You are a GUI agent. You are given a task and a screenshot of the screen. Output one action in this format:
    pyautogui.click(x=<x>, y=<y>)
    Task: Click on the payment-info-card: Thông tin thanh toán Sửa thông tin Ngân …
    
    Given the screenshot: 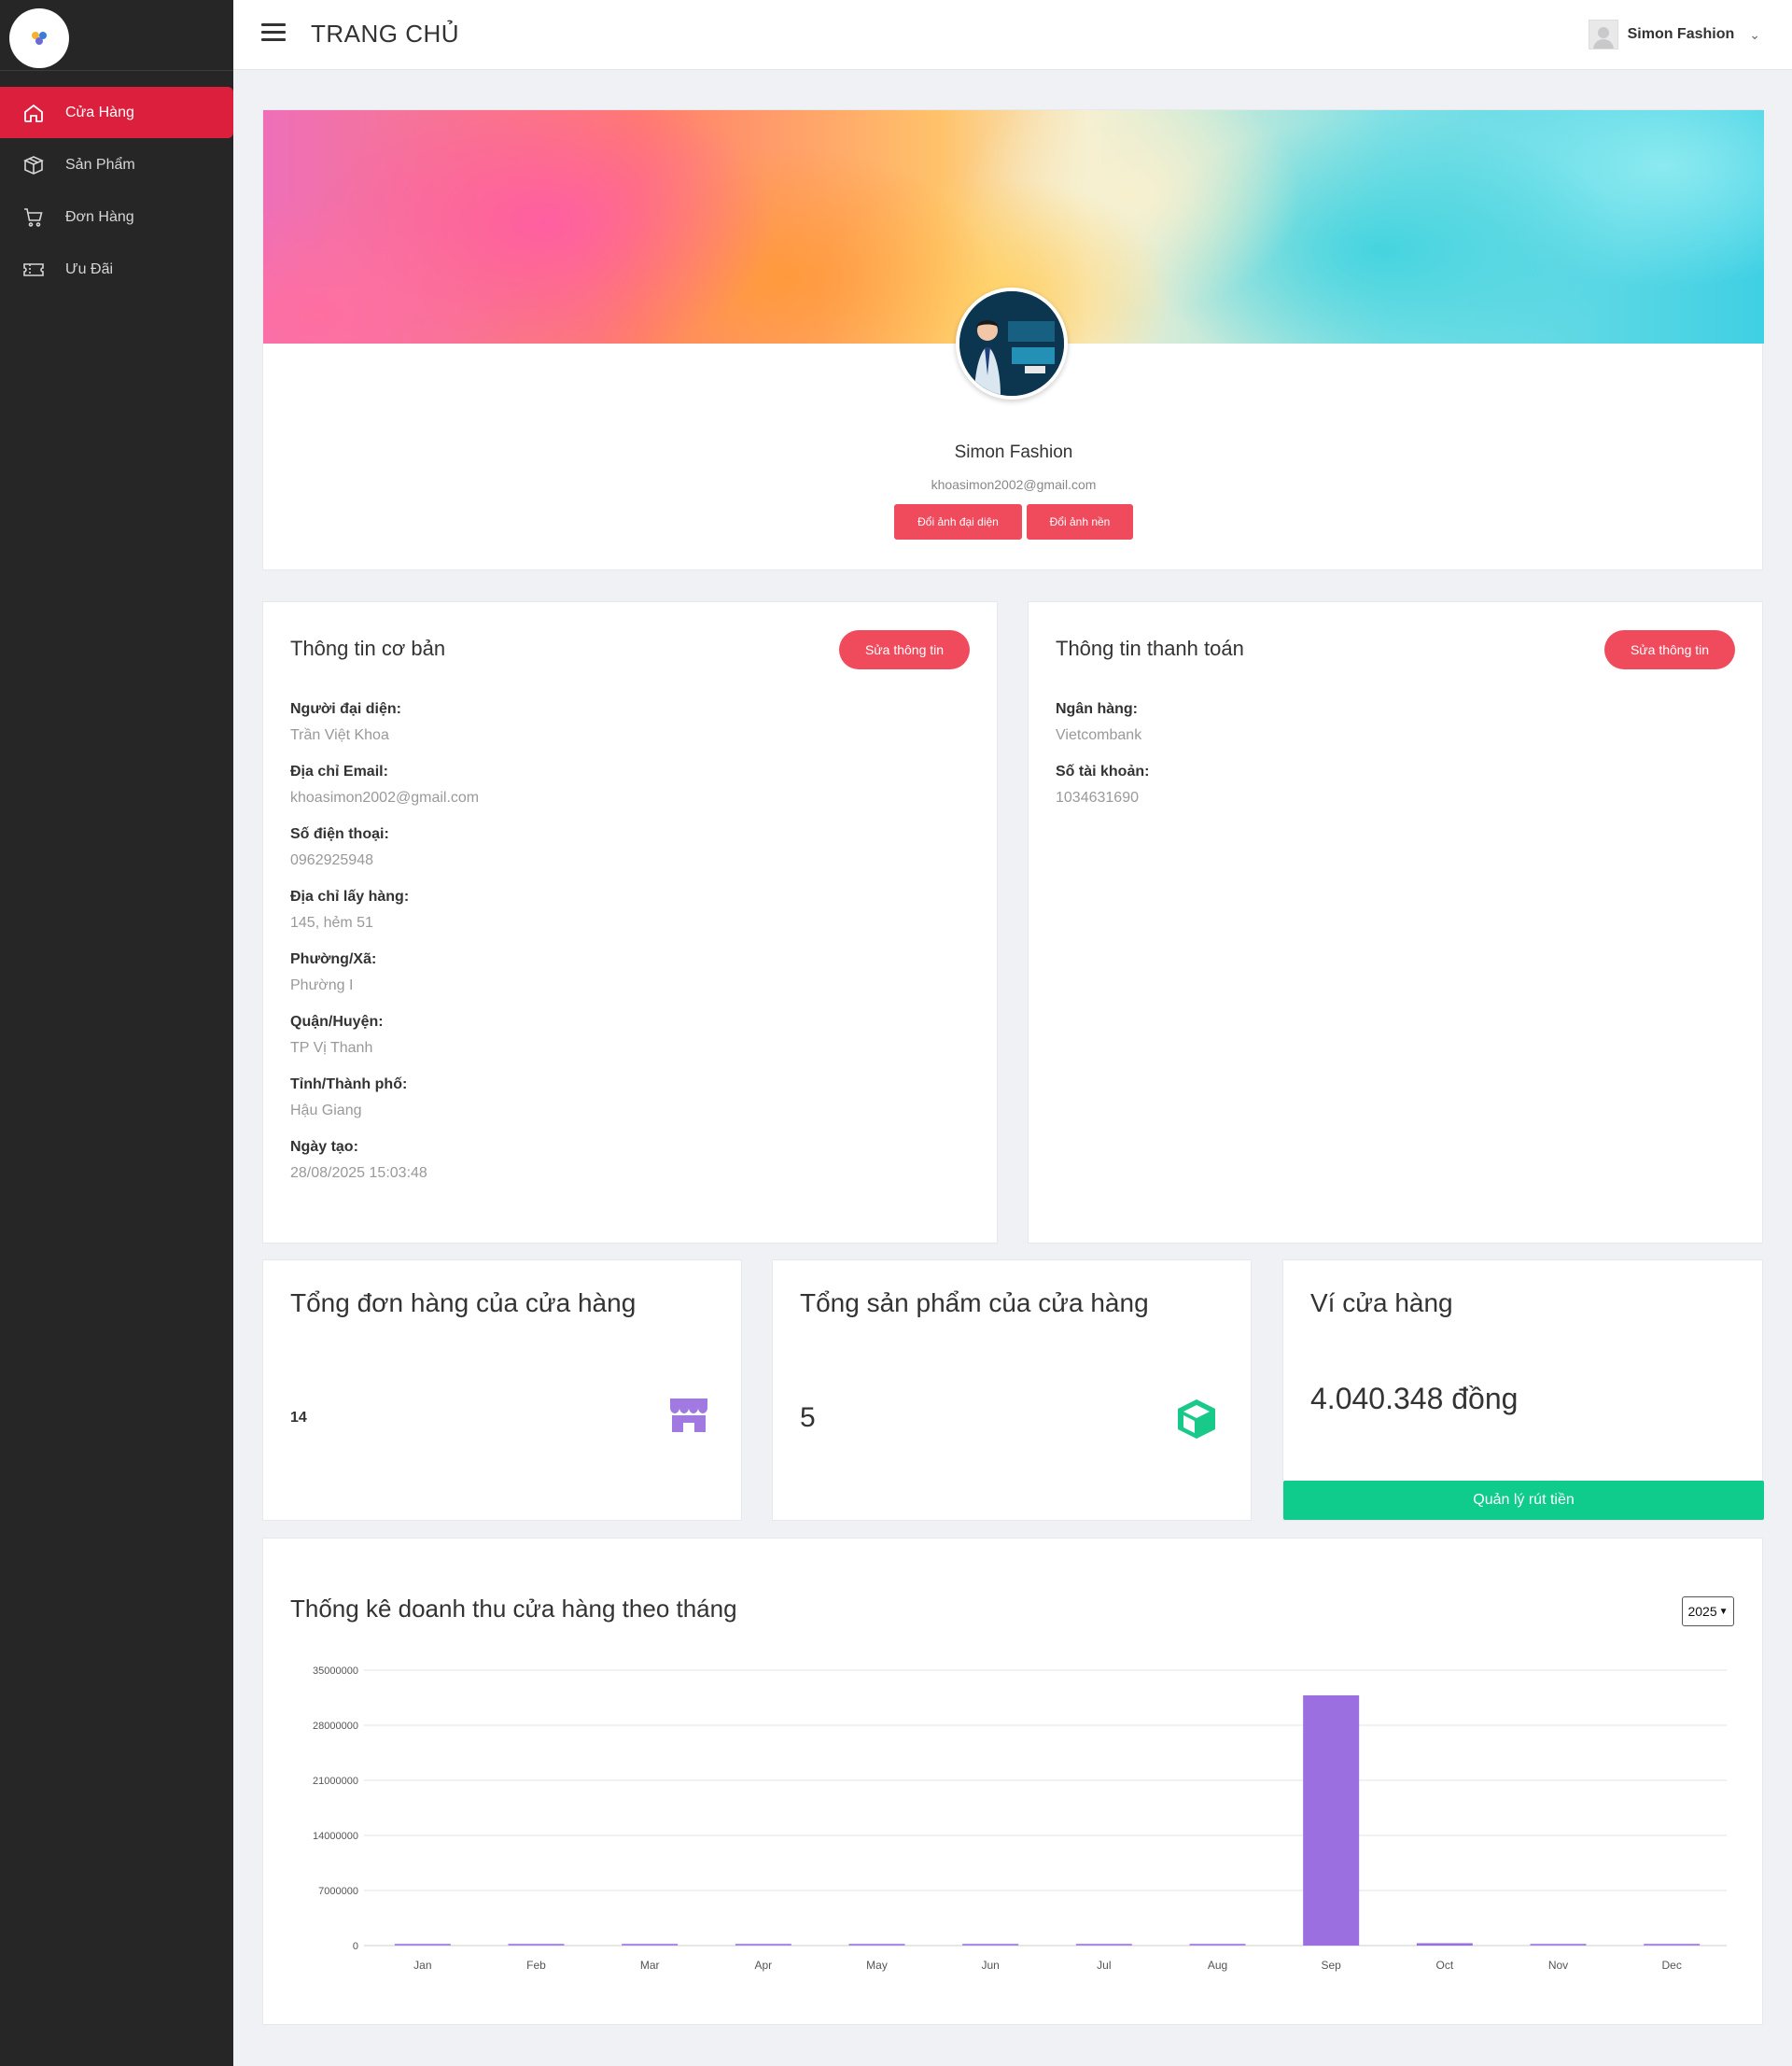 What is the action you would take?
    pyautogui.click(x=1395, y=922)
    